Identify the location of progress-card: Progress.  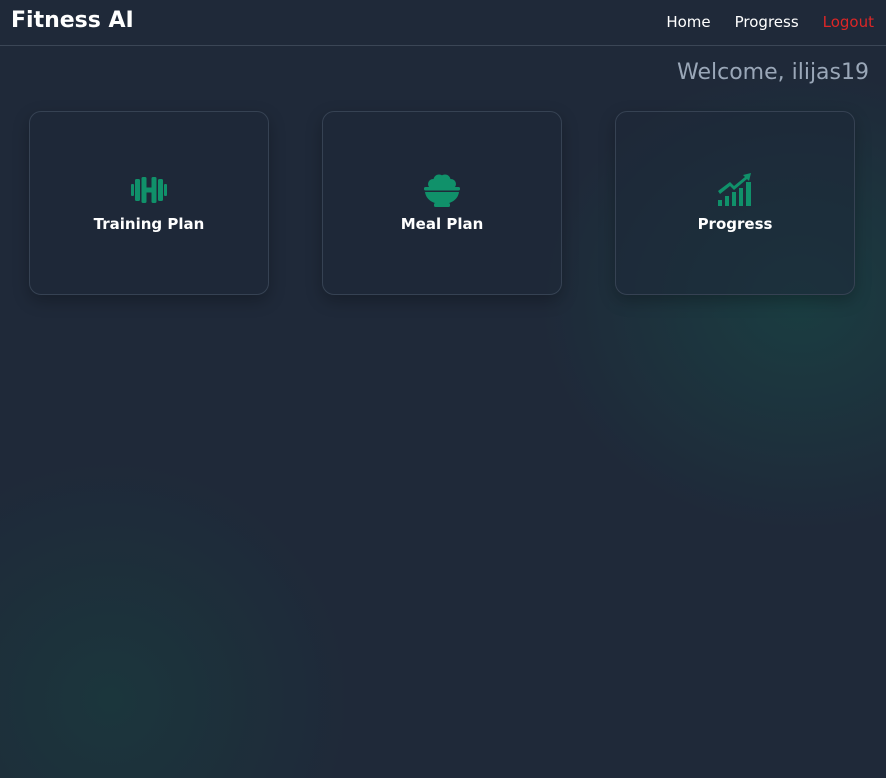
(735, 203).